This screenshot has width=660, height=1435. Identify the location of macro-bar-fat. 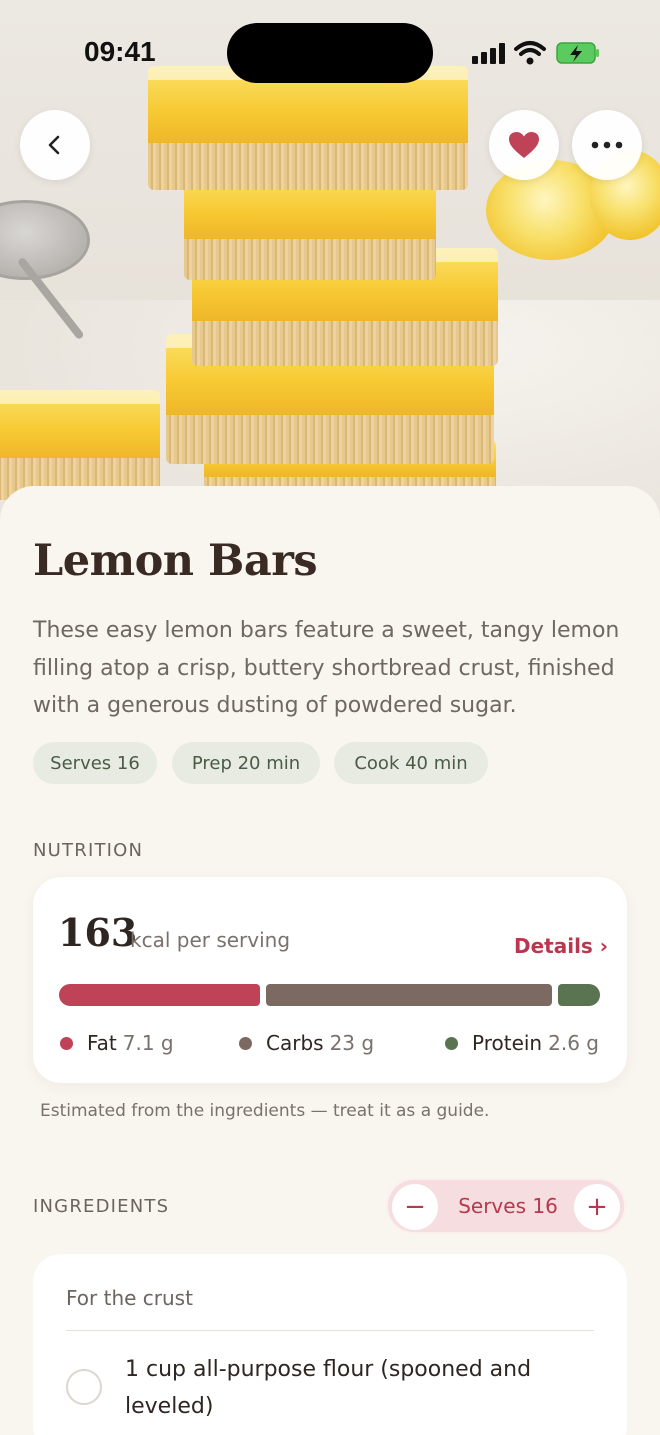
(159, 995).